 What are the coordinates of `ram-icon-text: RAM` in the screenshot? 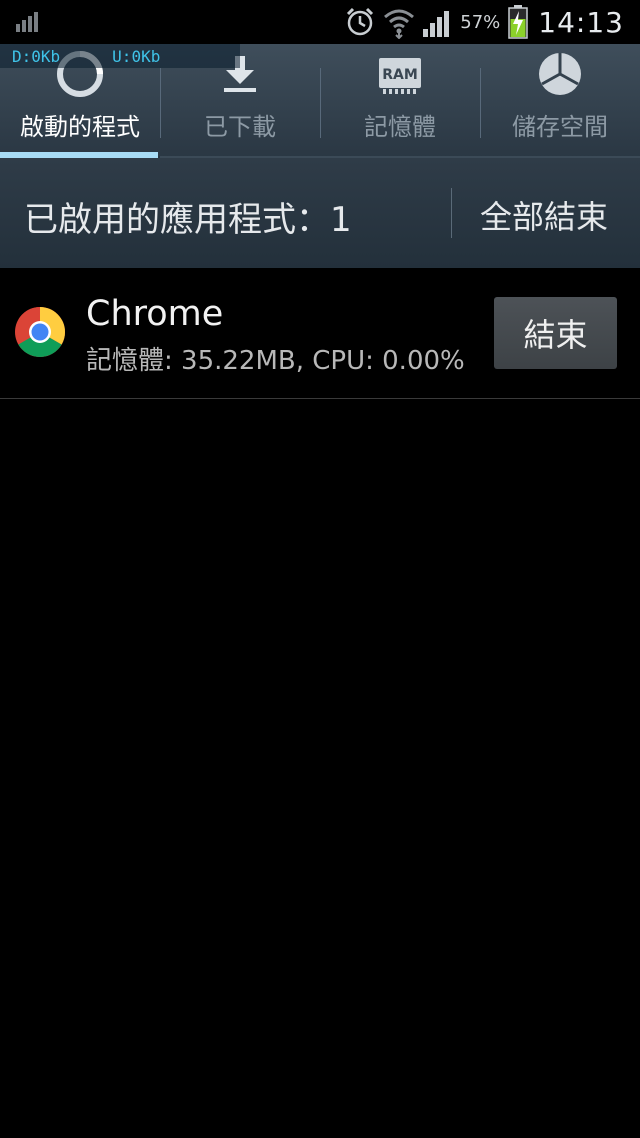 It's located at (400, 75).